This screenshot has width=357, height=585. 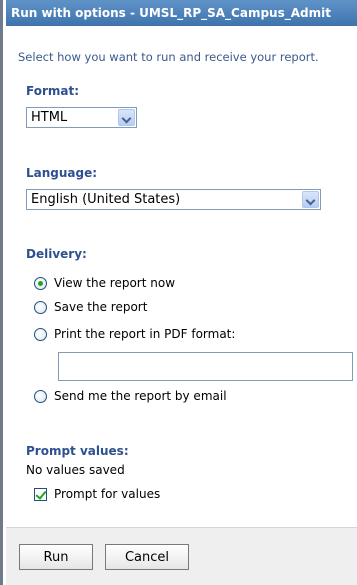 What do you see at coordinates (115, 283) in the screenshot?
I see `radio-label: View the report now` at bounding box center [115, 283].